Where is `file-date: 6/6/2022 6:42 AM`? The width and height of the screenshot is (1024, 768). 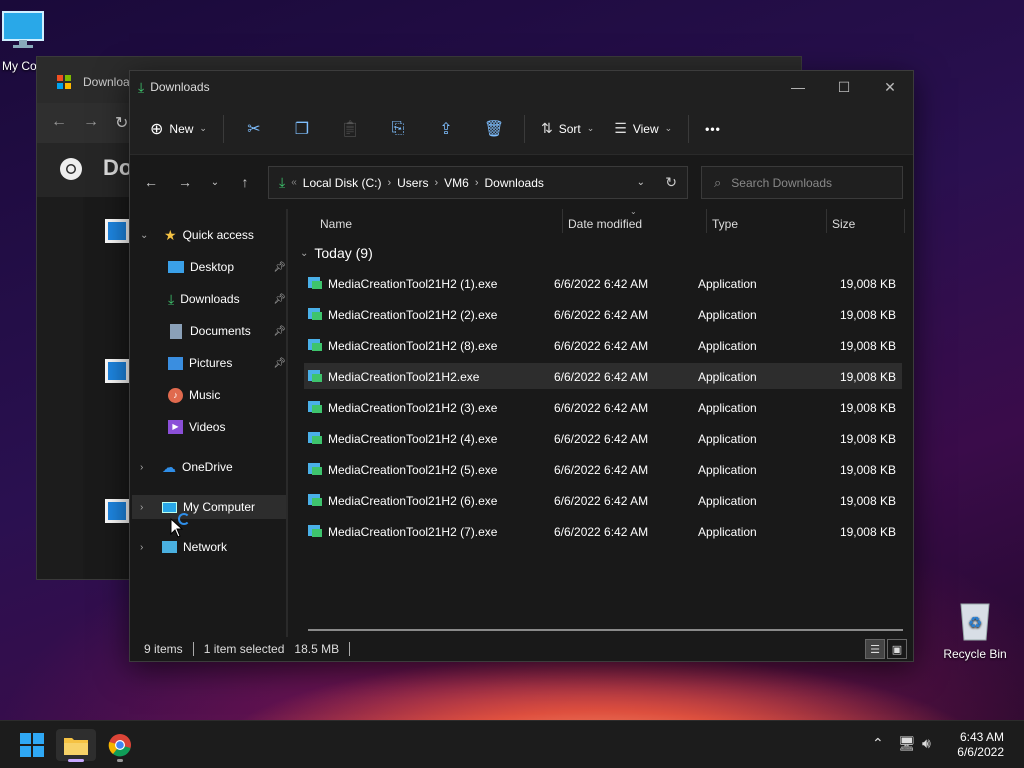
file-date: 6/6/2022 6:42 AM is located at coordinates (601, 532).